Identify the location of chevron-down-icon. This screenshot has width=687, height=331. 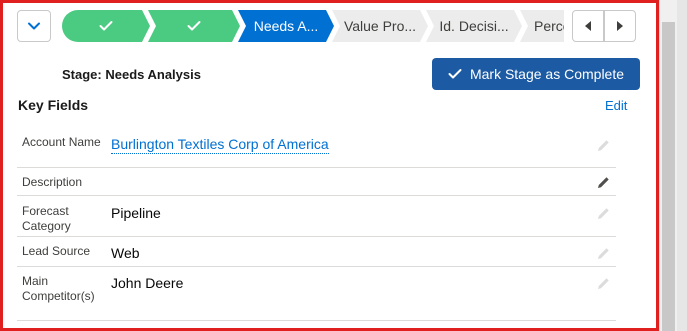
(34, 26).